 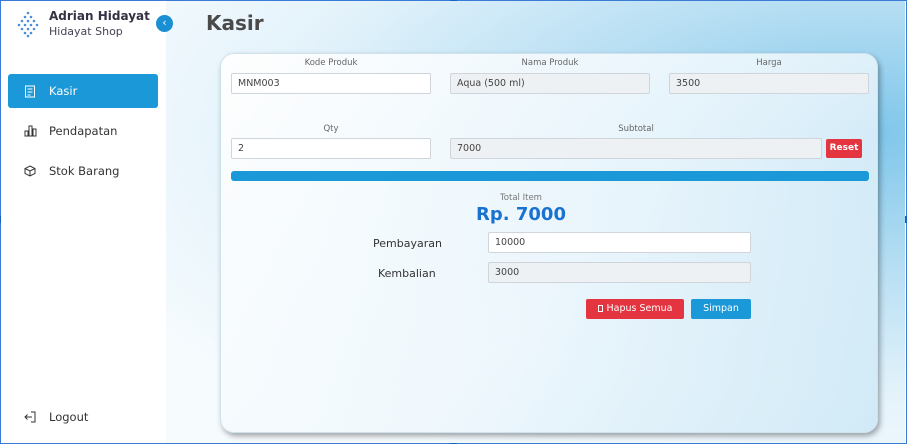 What do you see at coordinates (28, 24) in the screenshot?
I see `dot-fan-logo` at bounding box center [28, 24].